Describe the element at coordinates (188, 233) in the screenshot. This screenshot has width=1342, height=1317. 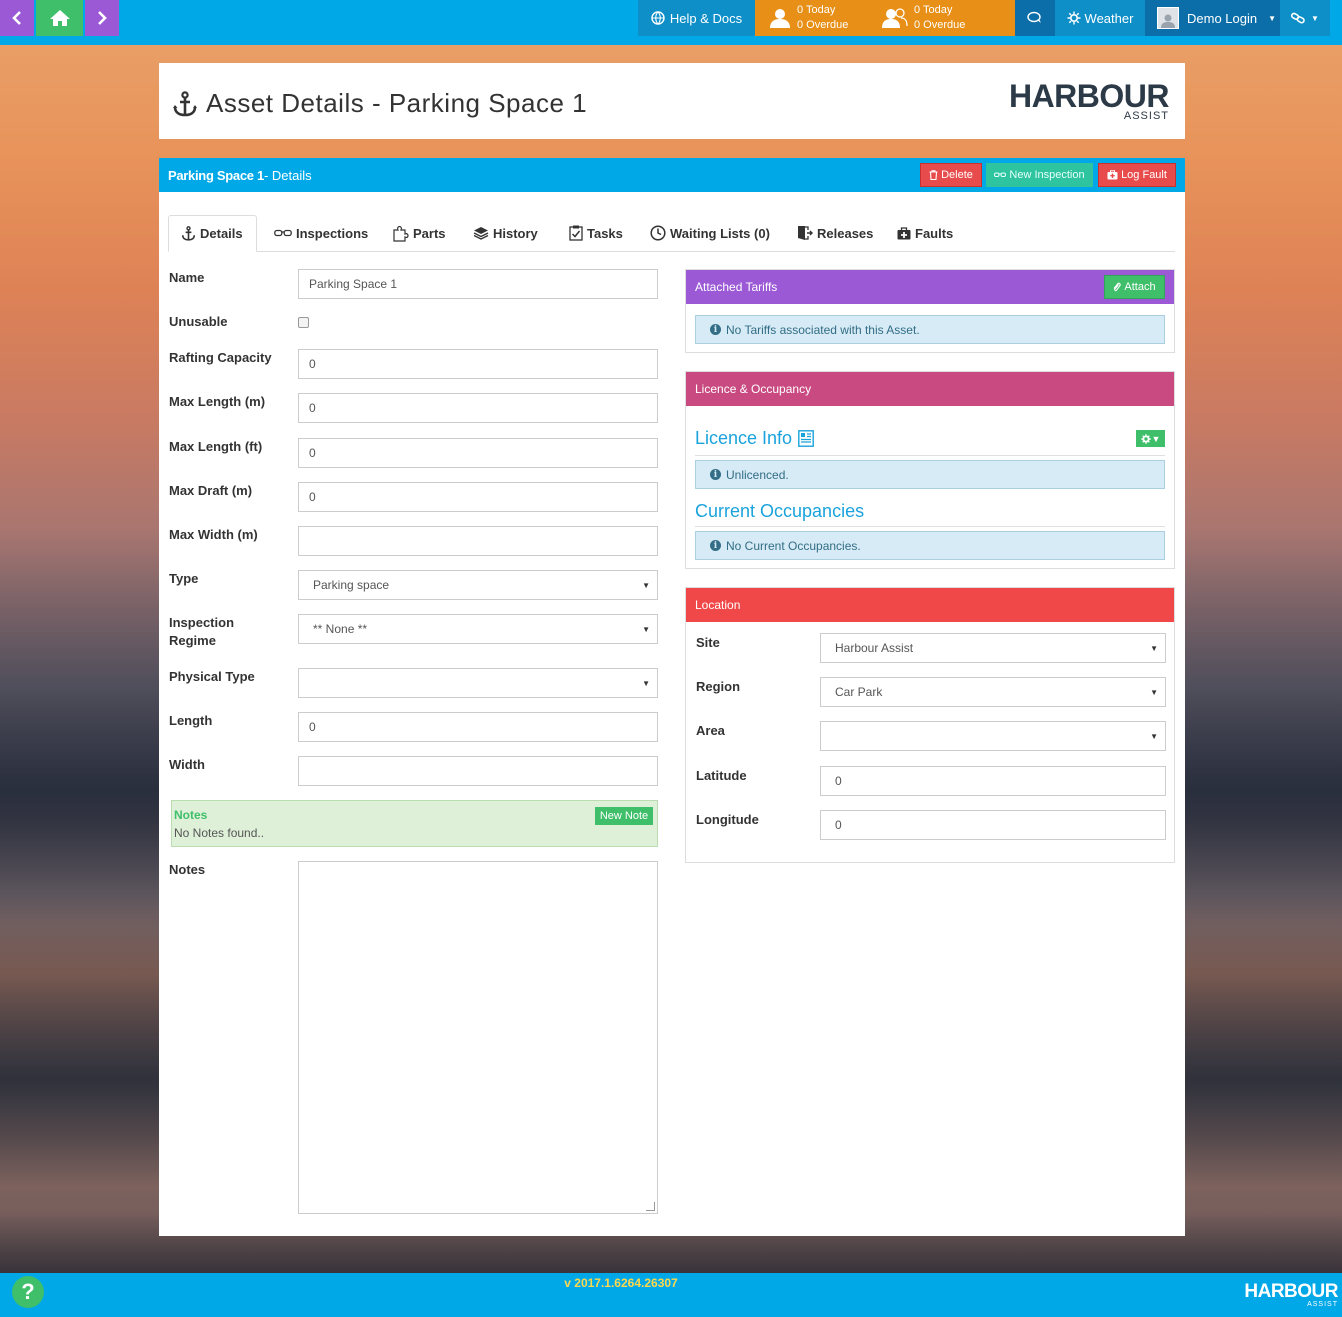
I see `anchor-icon` at that location.